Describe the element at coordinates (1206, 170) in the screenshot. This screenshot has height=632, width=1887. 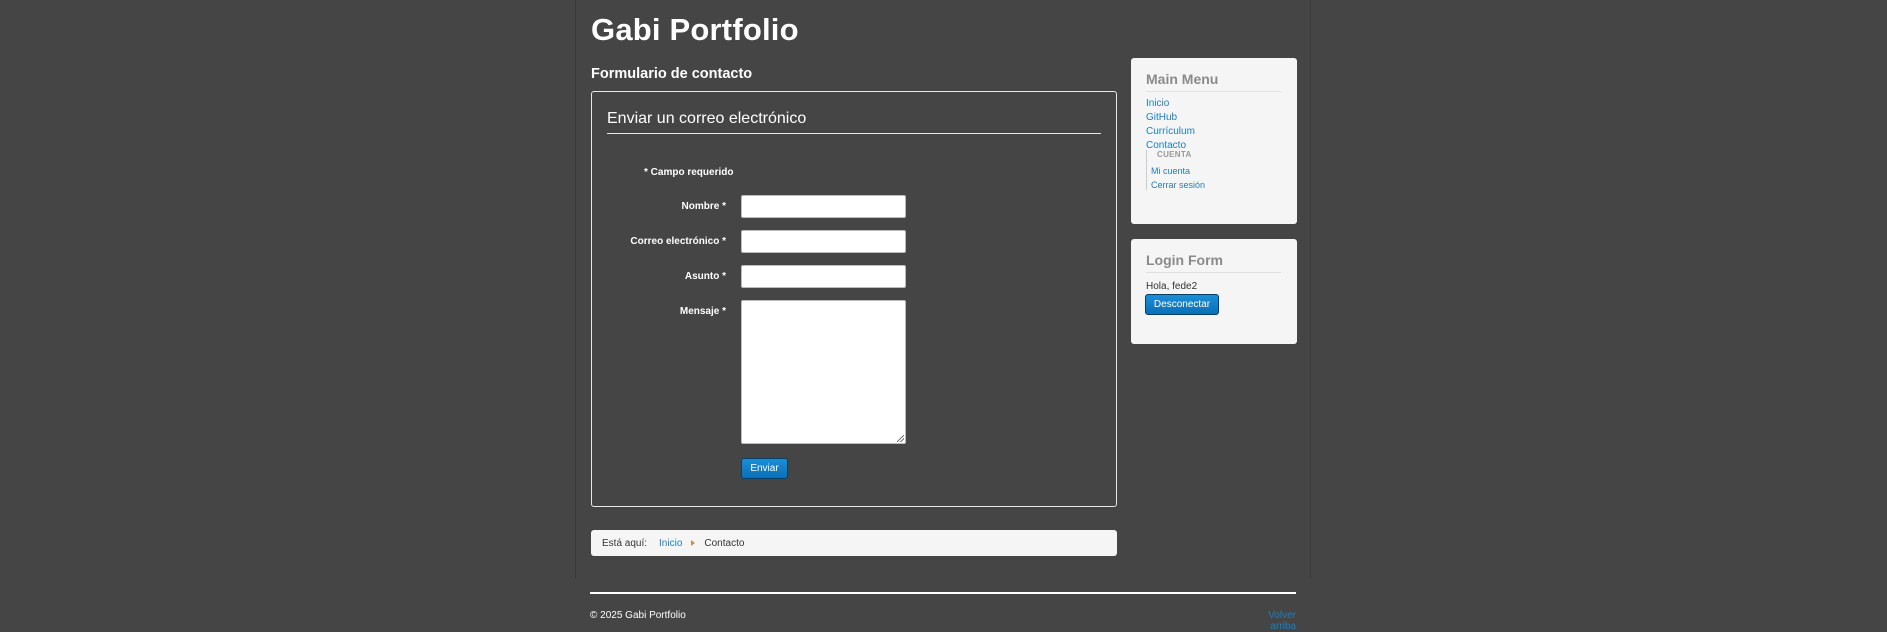
I see `account-submenu: CUENTA Mi cuenta Cerrar sesión` at that location.